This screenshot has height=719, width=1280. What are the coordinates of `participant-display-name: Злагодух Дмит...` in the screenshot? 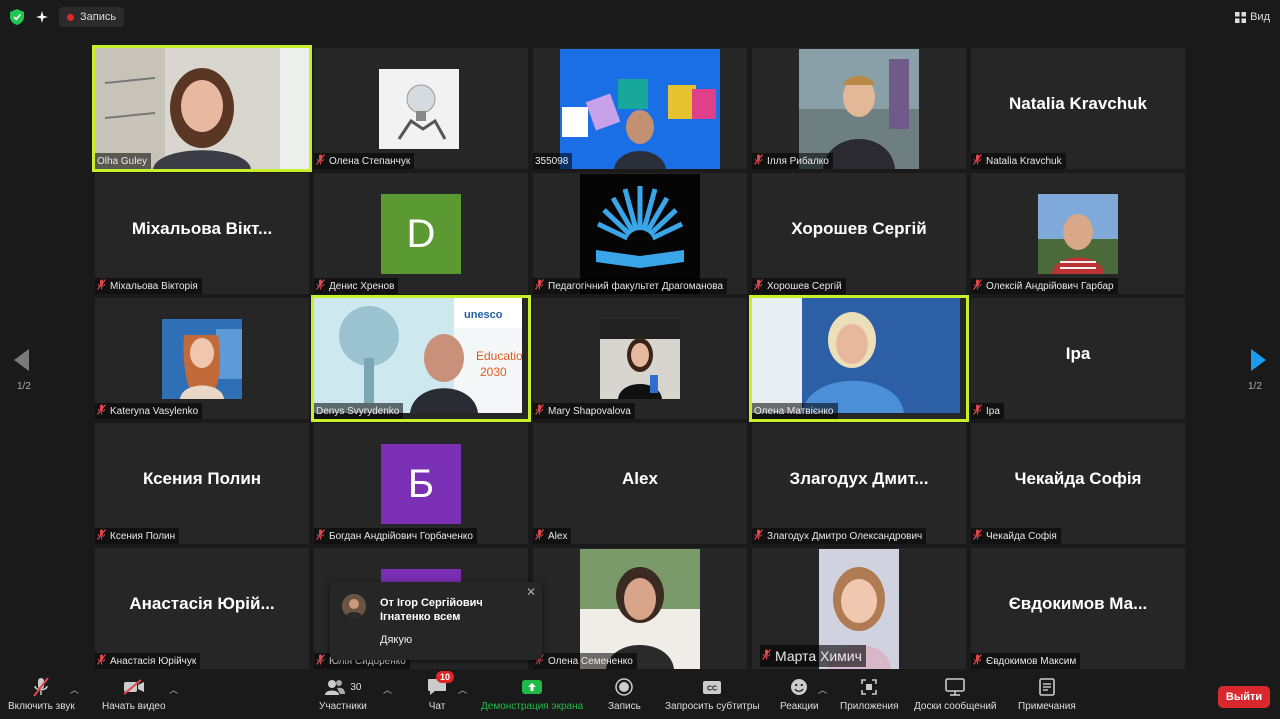 It's located at (859, 478).